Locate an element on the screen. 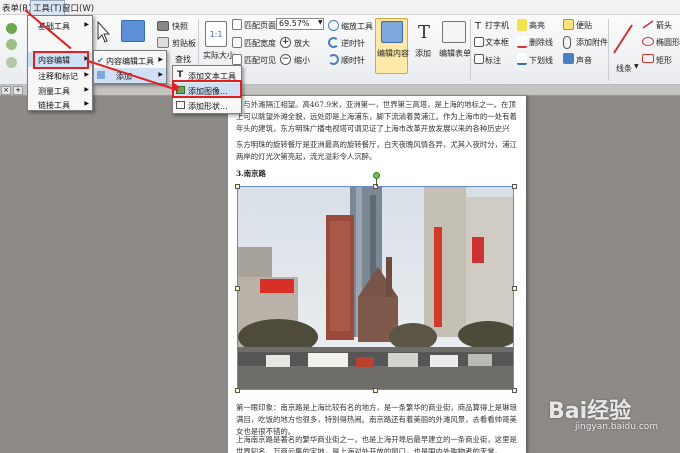  edit-form-icon is located at coordinates (454, 32).